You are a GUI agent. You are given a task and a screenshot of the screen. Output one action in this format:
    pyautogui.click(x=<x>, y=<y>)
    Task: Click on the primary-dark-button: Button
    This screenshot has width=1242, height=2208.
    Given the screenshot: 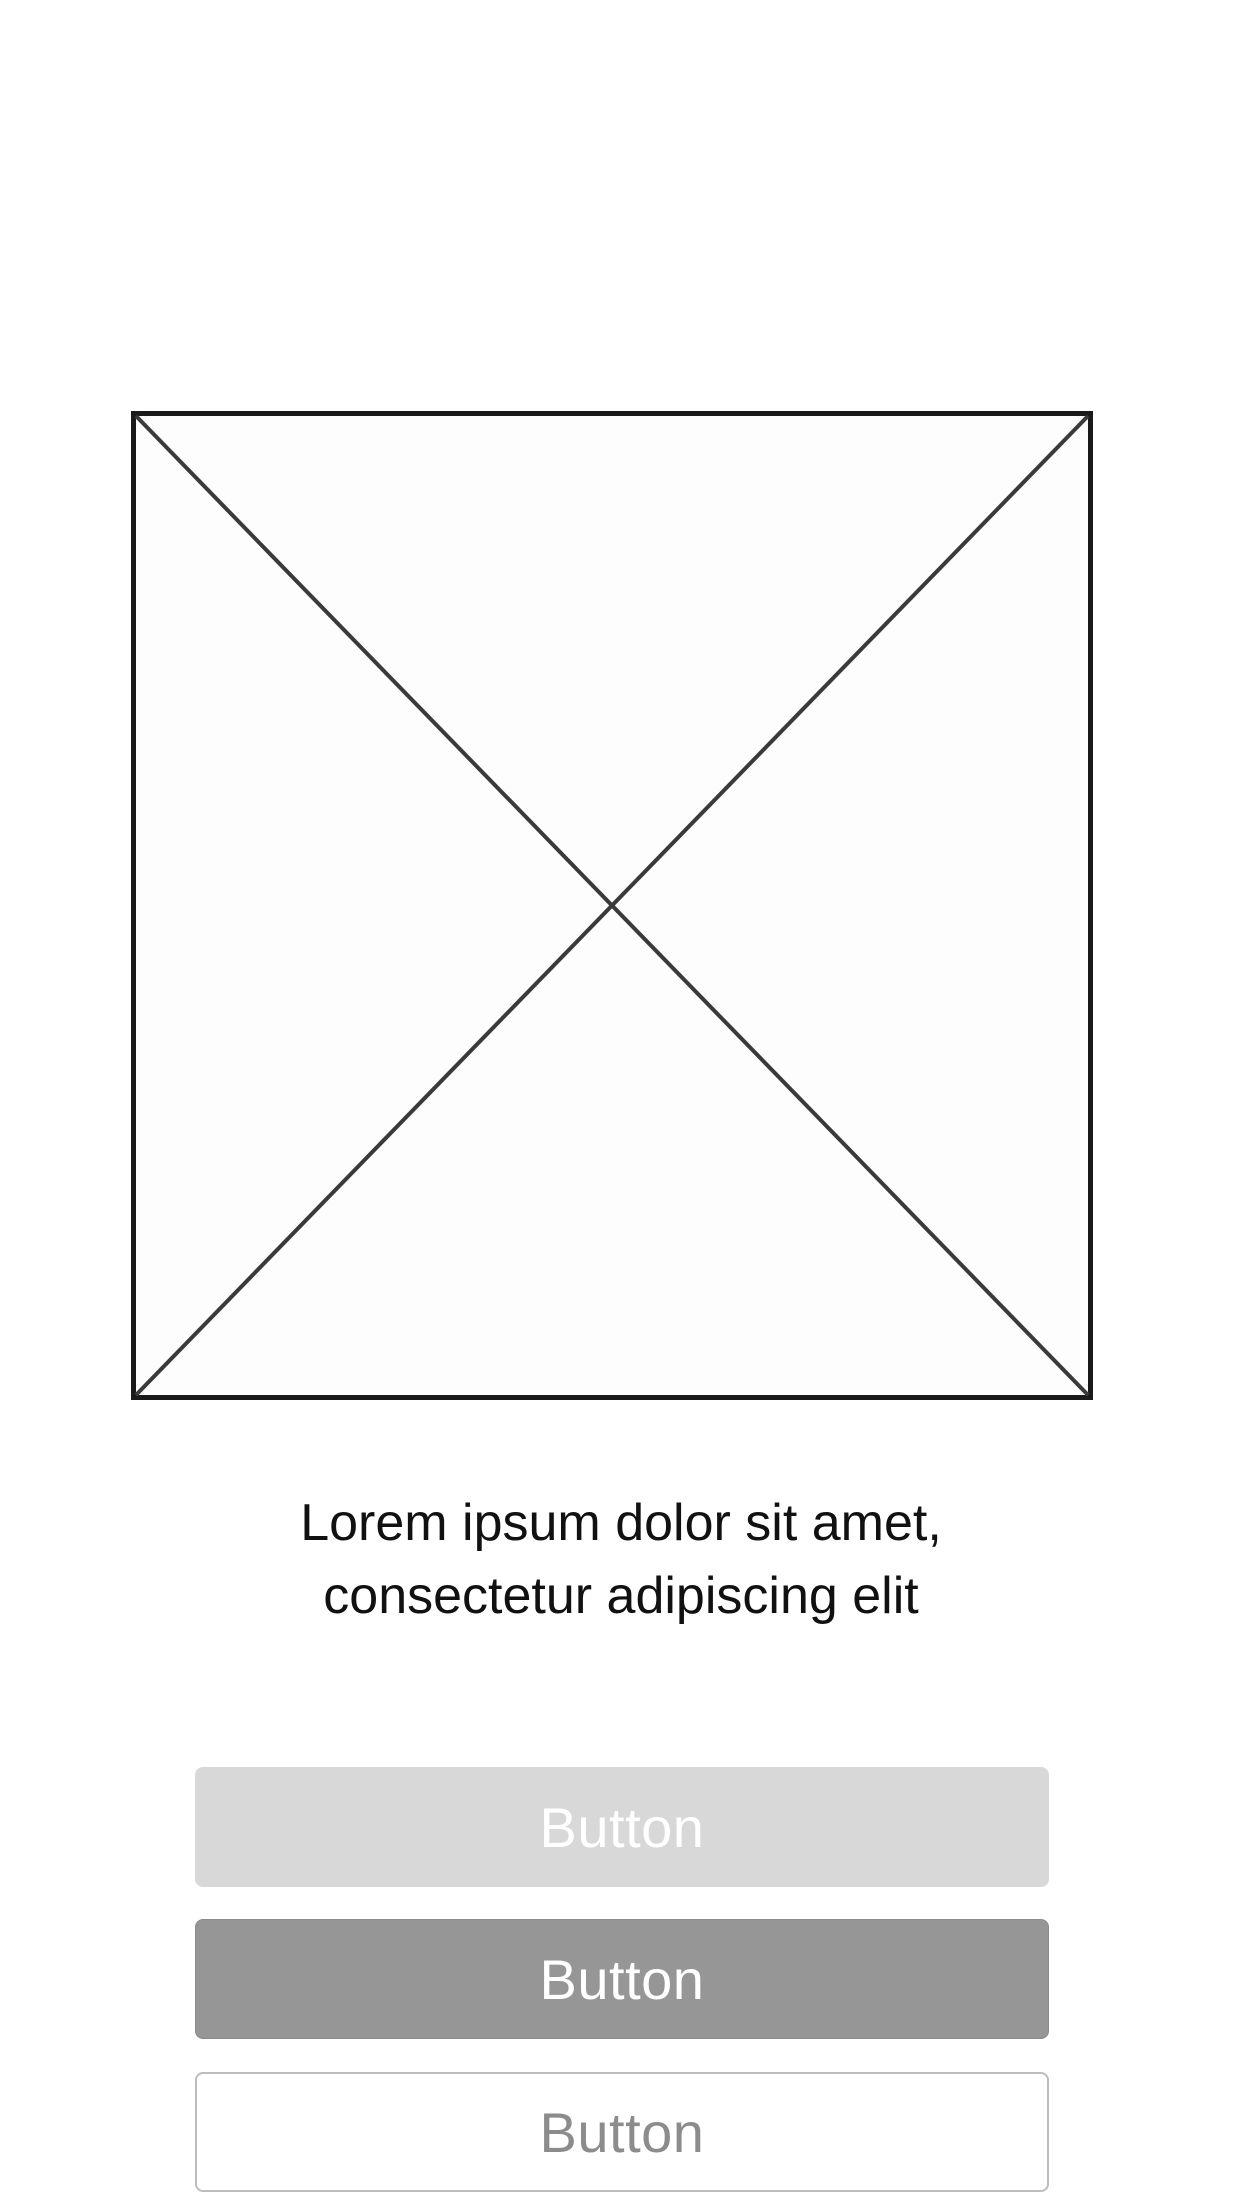 What is the action you would take?
    pyautogui.click(x=622, y=1979)
    